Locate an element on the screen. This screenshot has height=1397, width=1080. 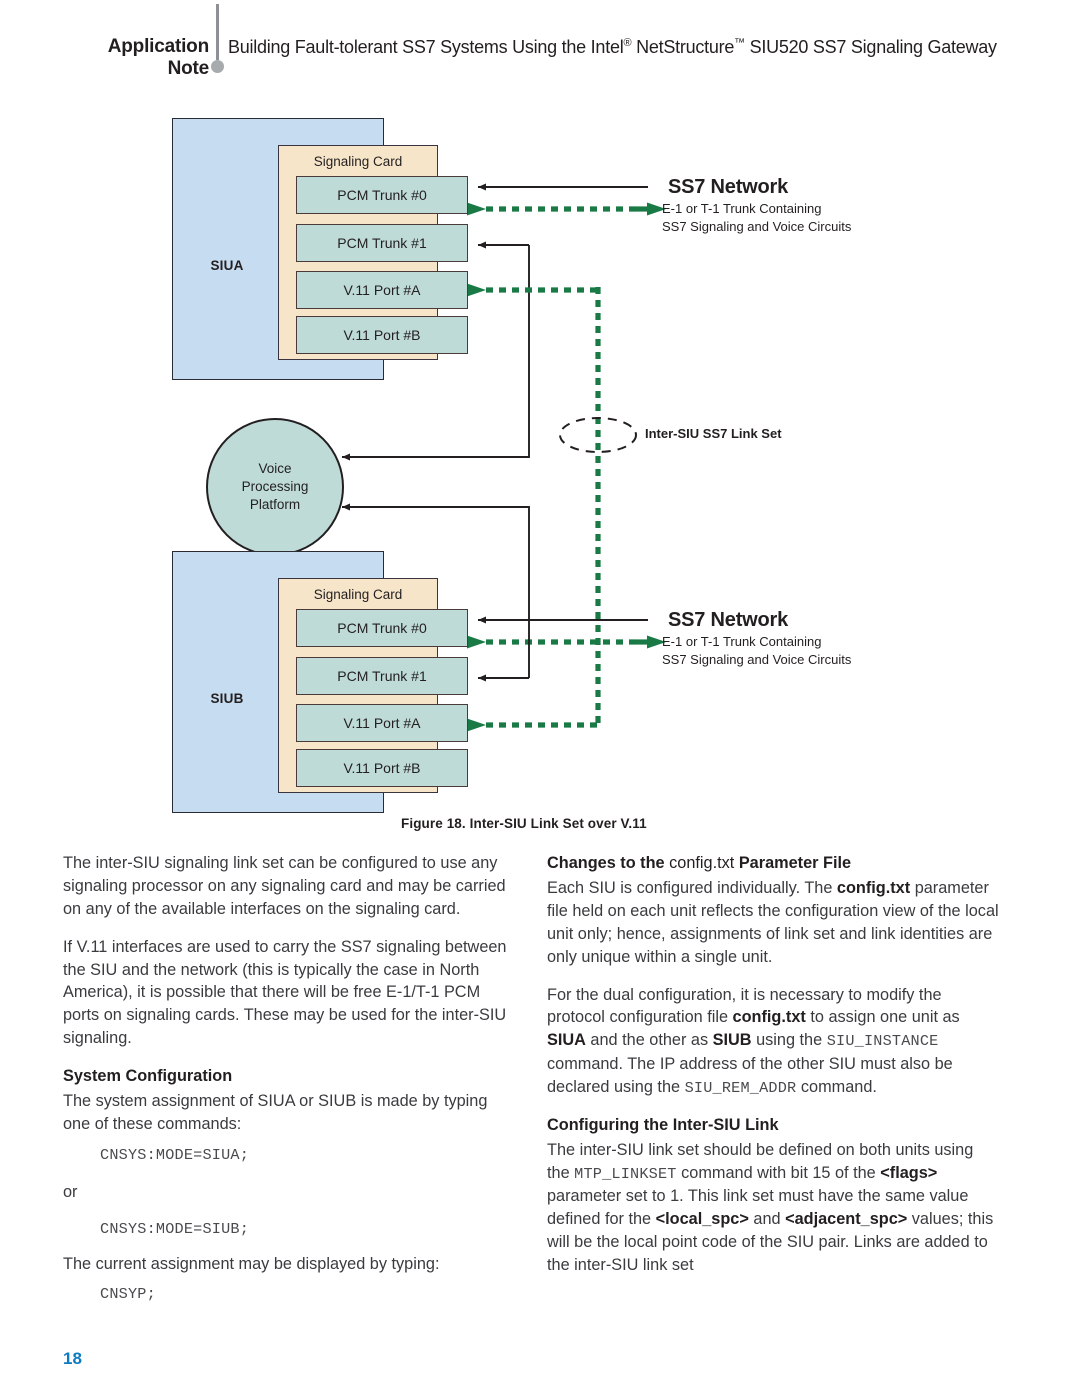
signaling-card-siua-title: Signaling Card is located at coordinates (358, 161).